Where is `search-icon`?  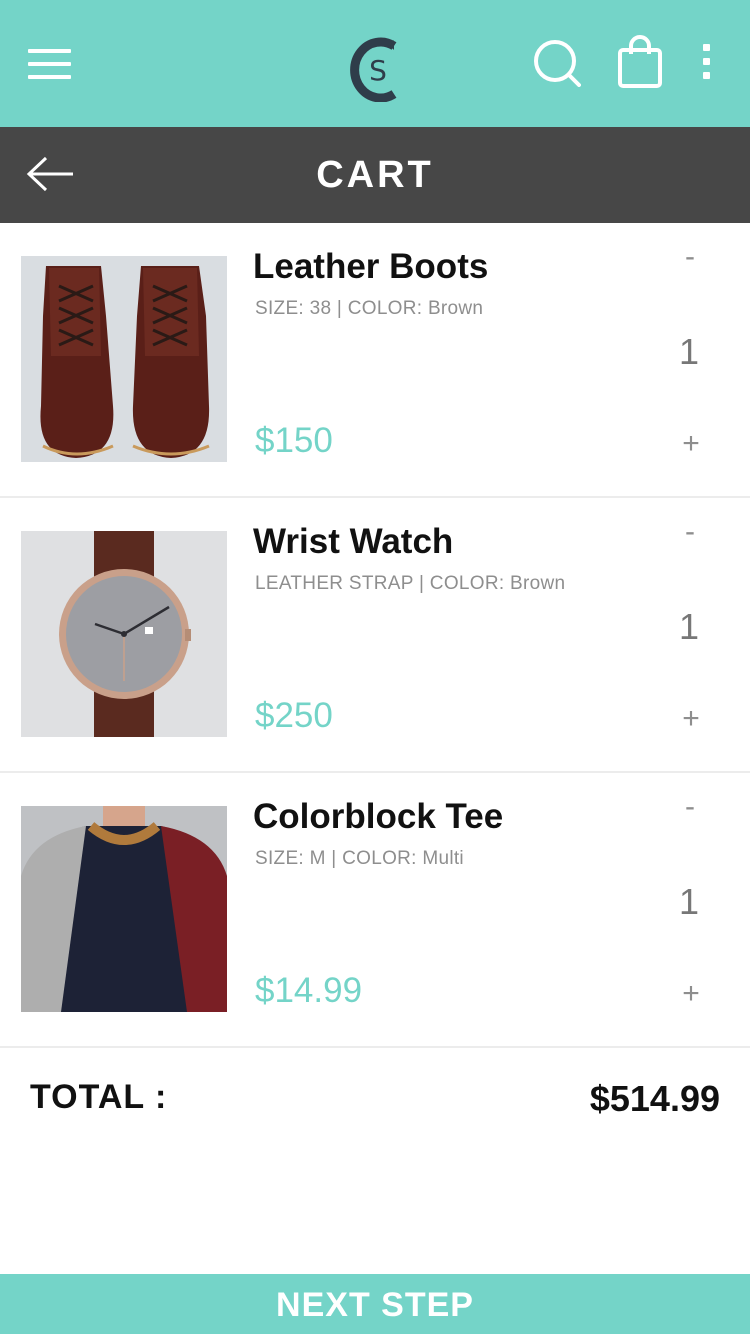 search-icon is located at coordinates (557, 63).